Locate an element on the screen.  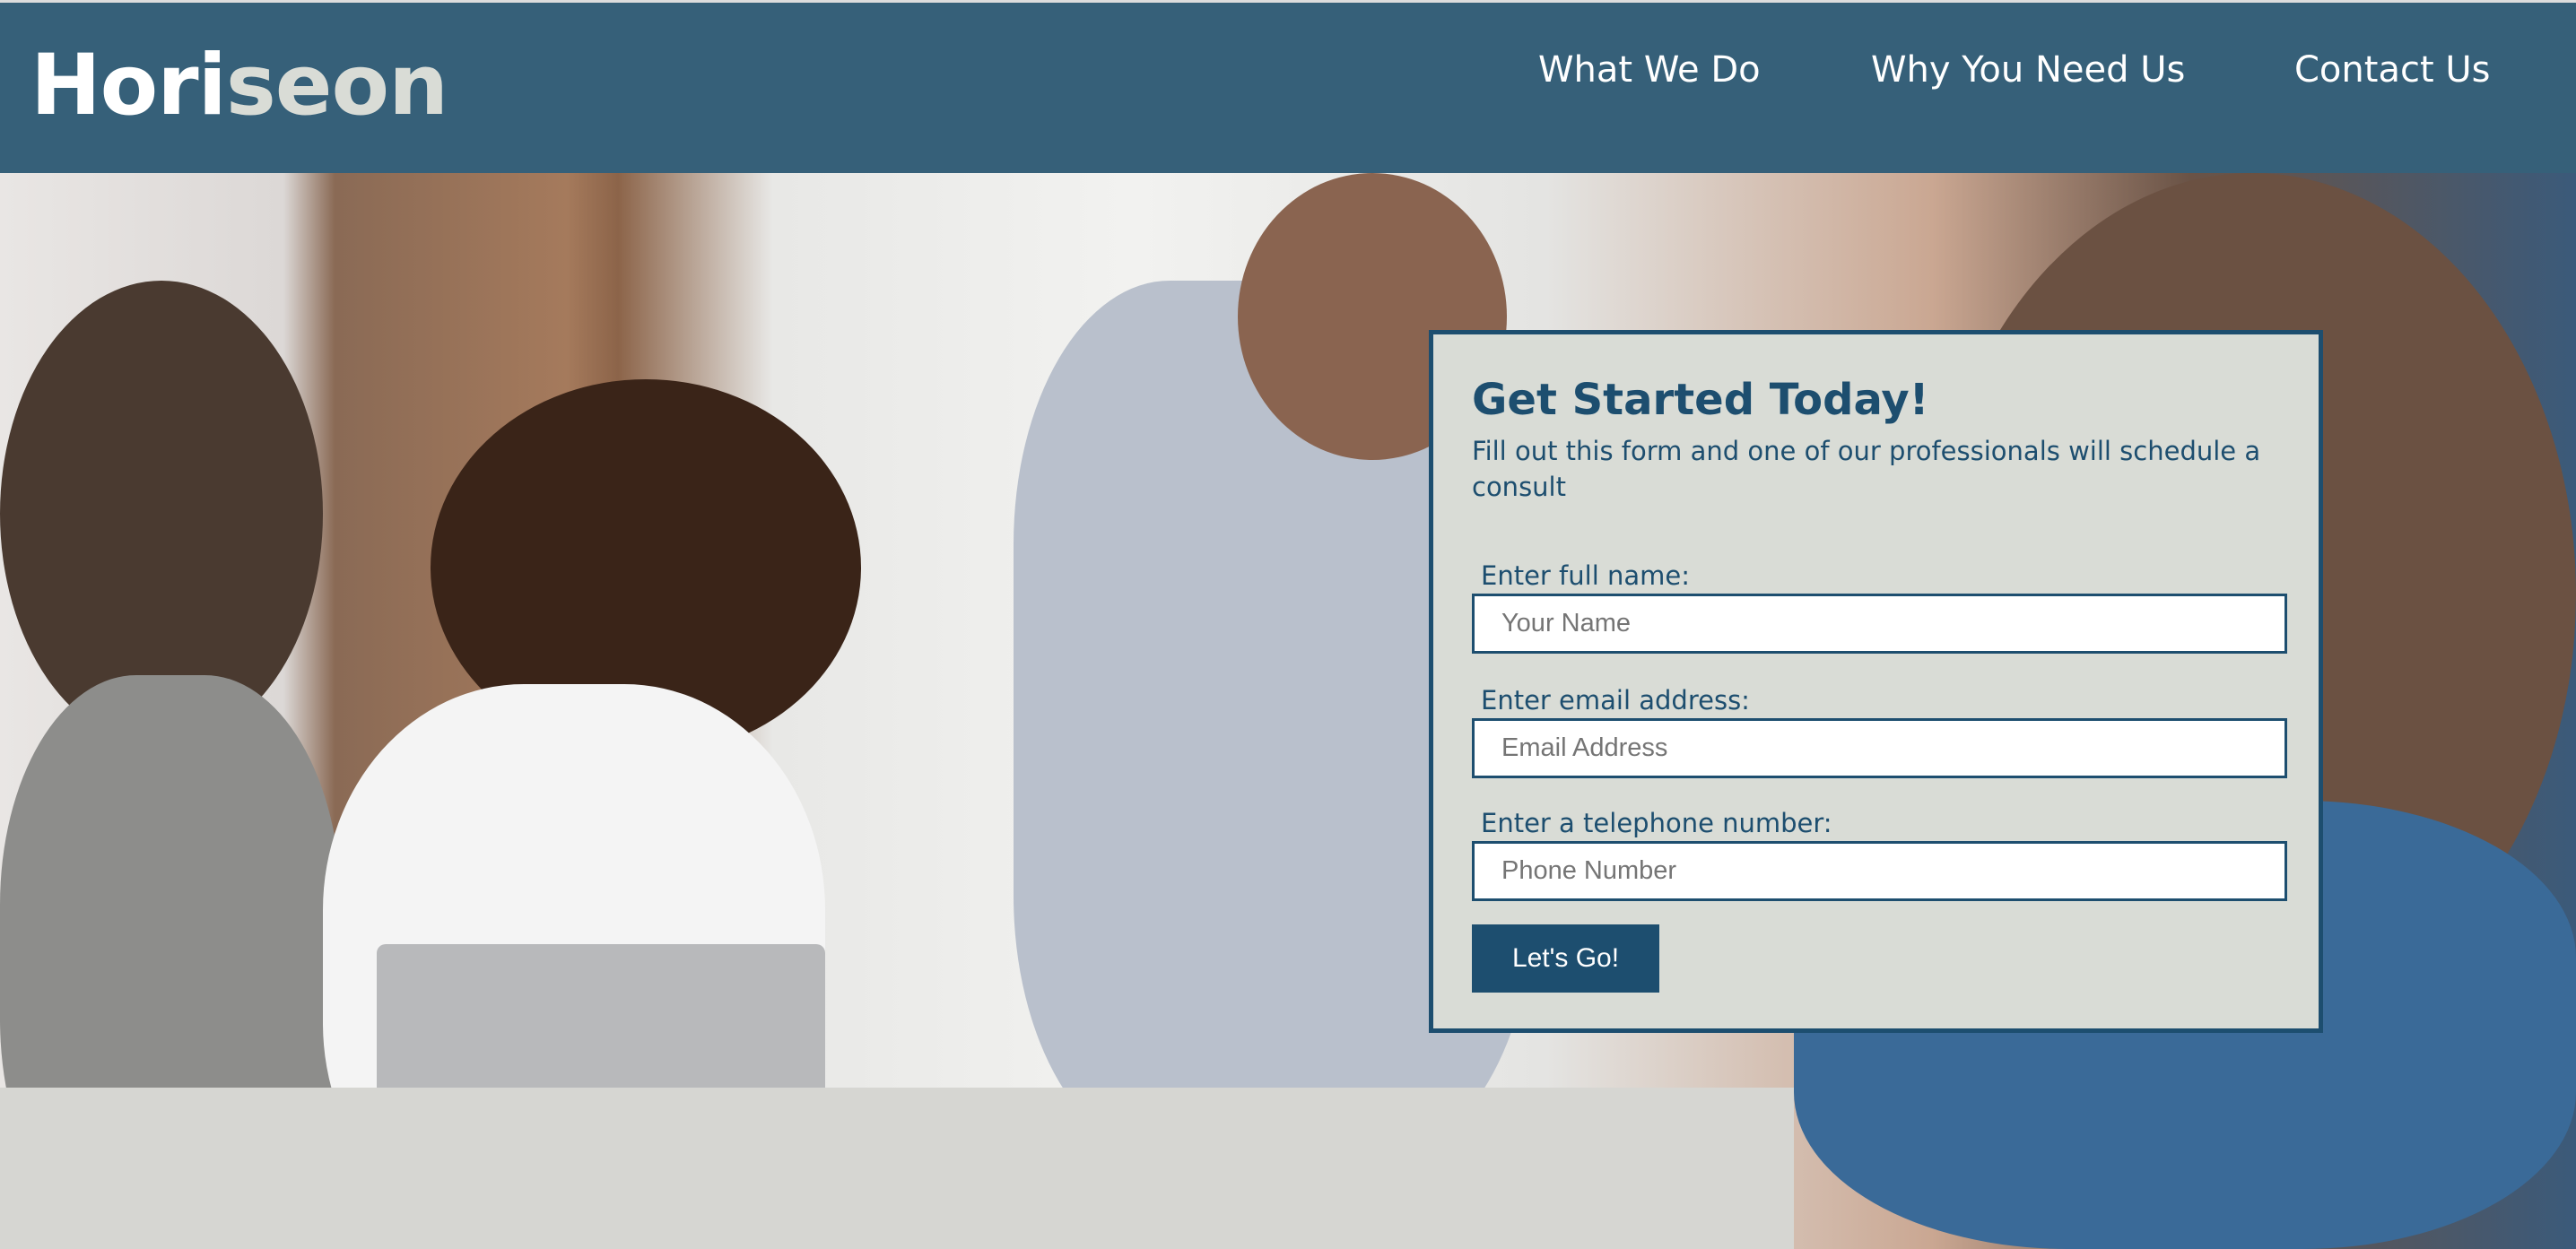
email-input is located at coordinates (1879, 748).